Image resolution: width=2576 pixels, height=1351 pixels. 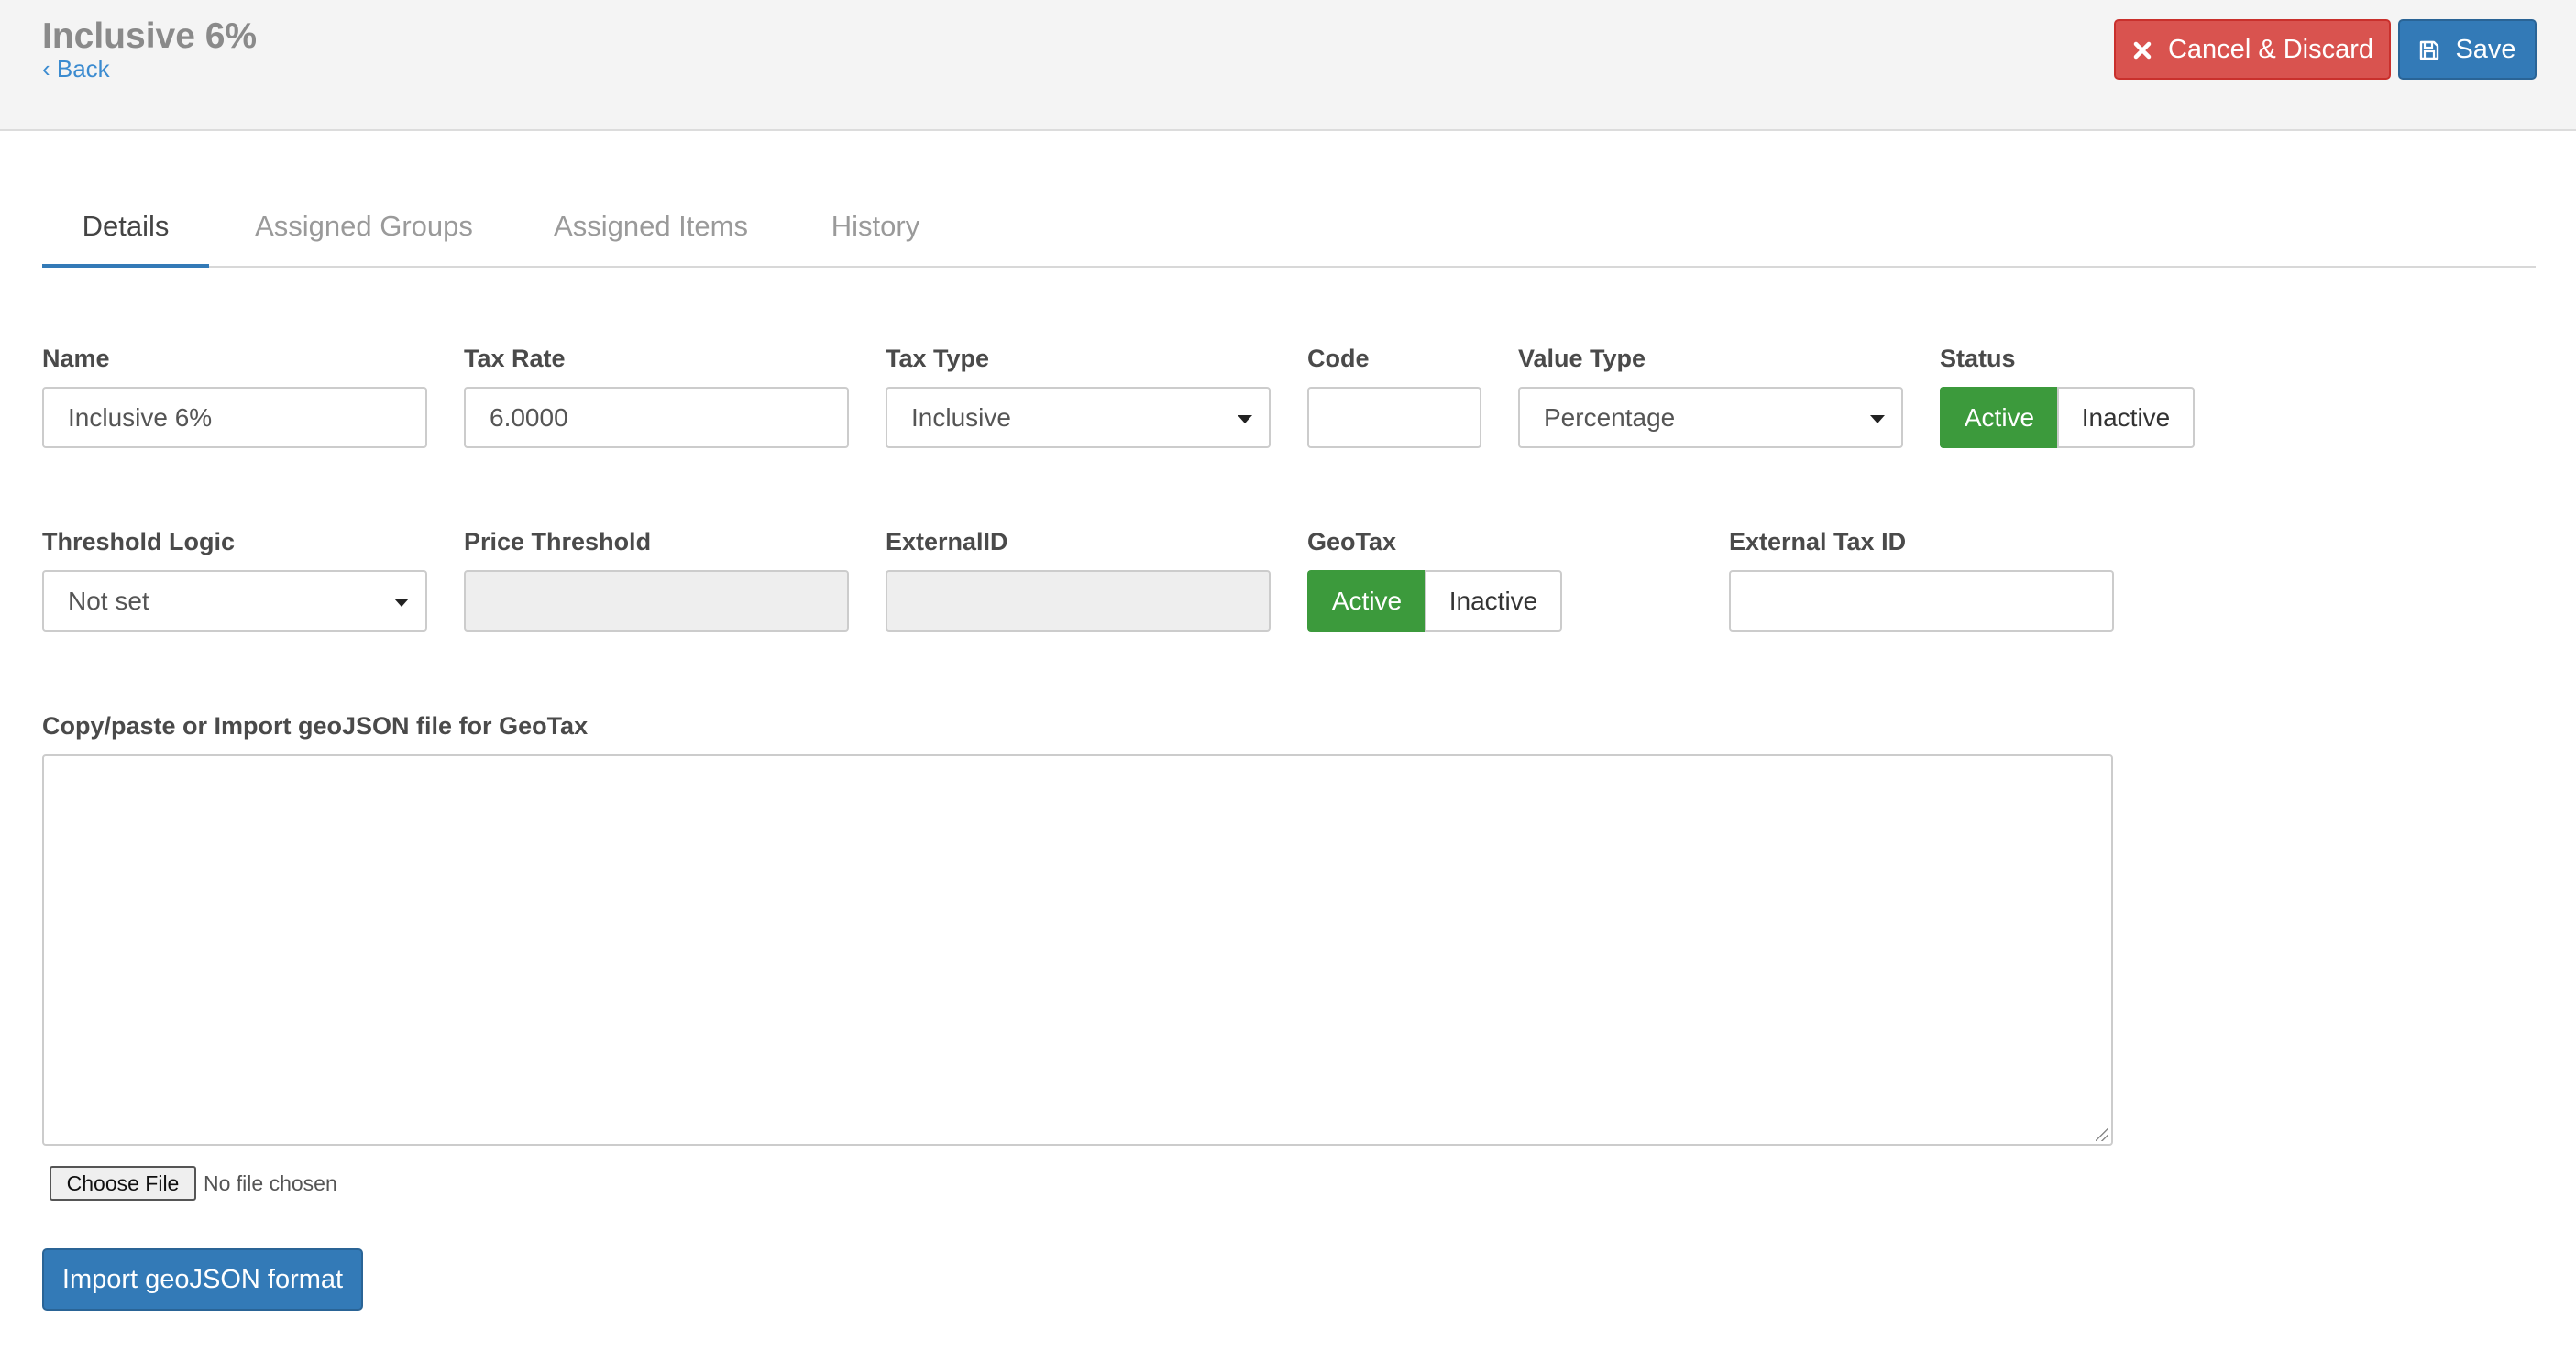 I want to click on value-type-select: Percentage, so click(x=1710, y=417).